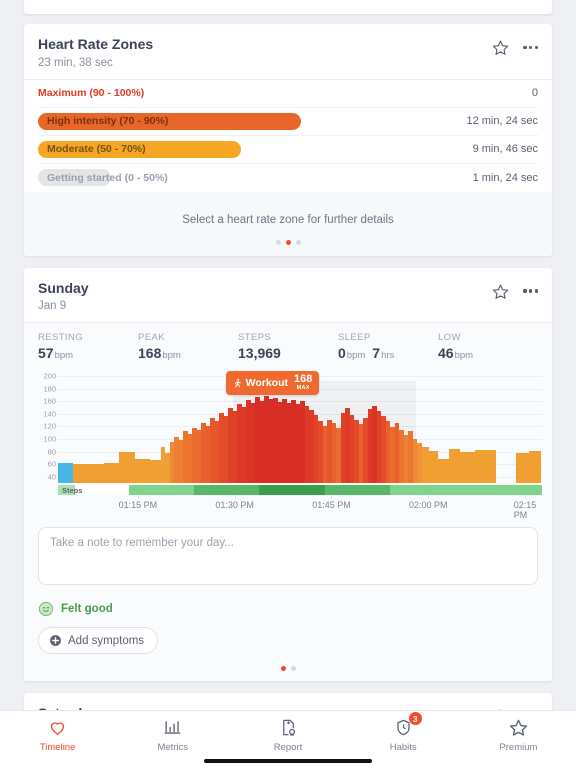 This screenshot has height=768, width=576. Describe the element at coordinates (288, 295) in the screenshot. I see `sunday-header: Sunday Jan 9` at that location.